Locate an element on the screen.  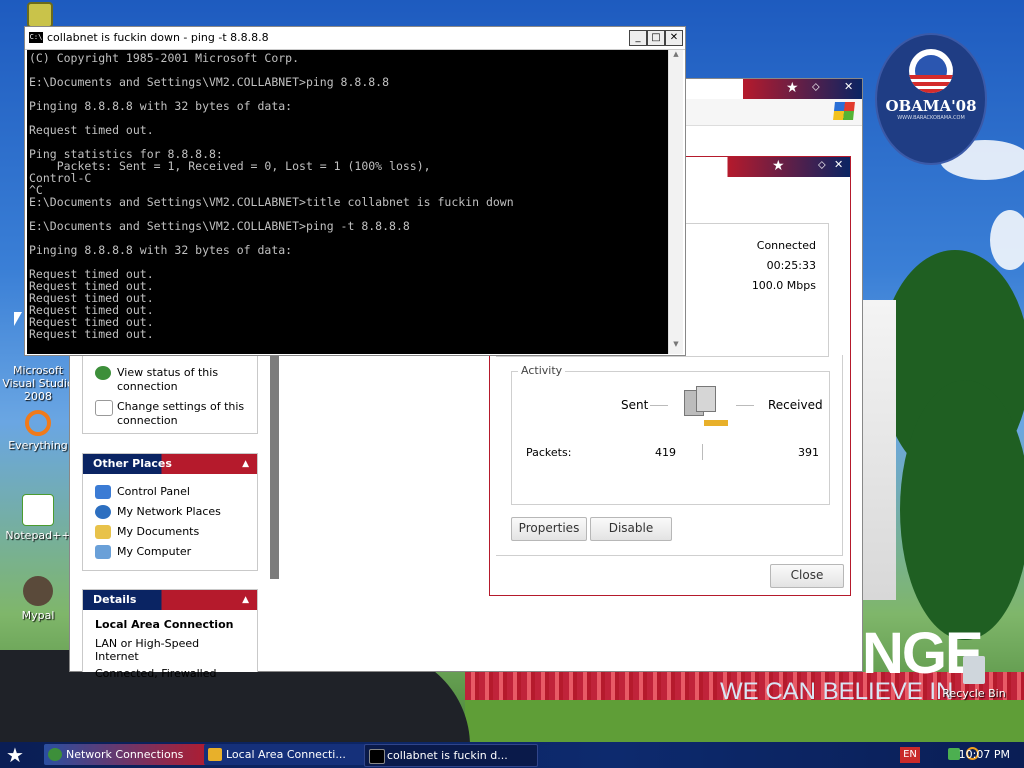
scroll-down-icon: ▼ is located at coordinates (676, 347).